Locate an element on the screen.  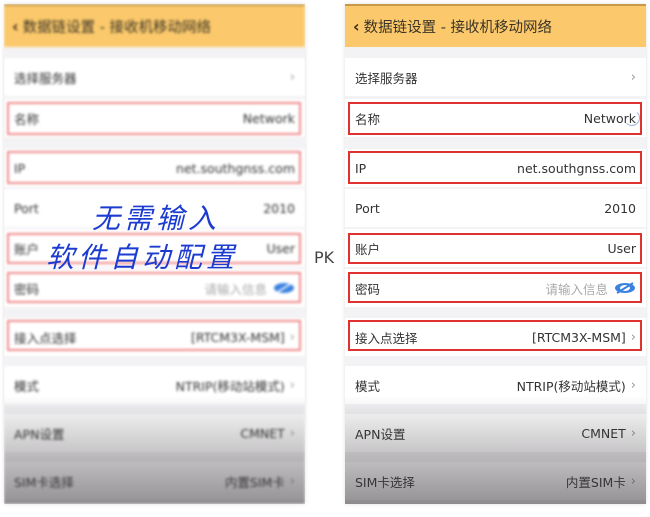
annotation-line2: 软件自动配置 is located at coordinates (142, 257).